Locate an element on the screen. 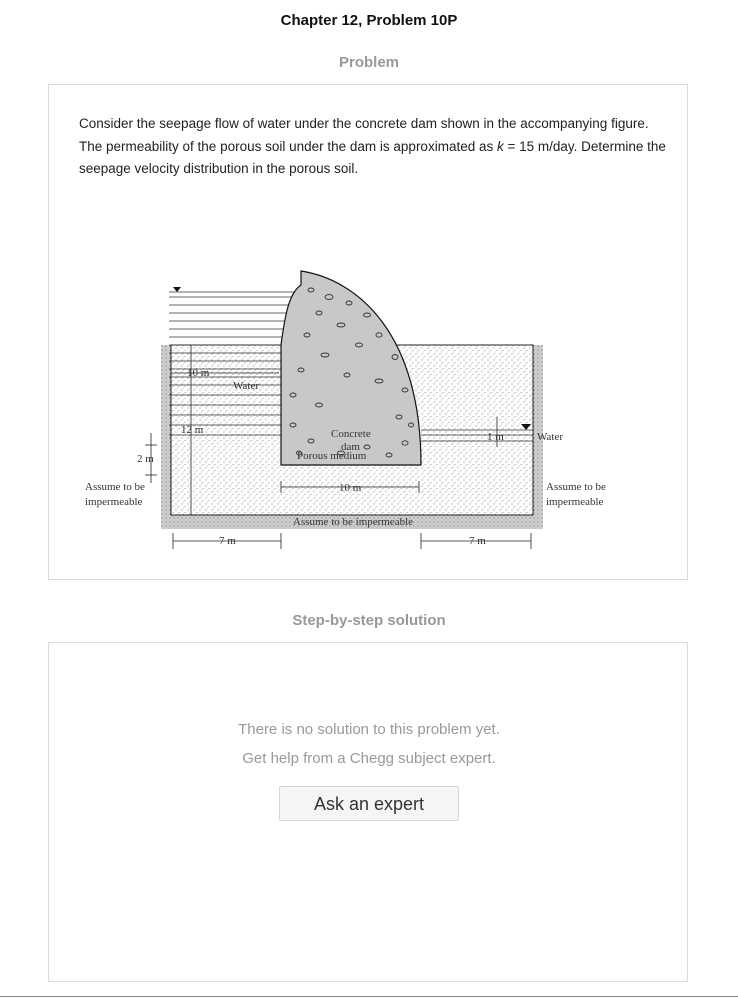  label-7m-left: 7 m is located at coordinates (227, 541).